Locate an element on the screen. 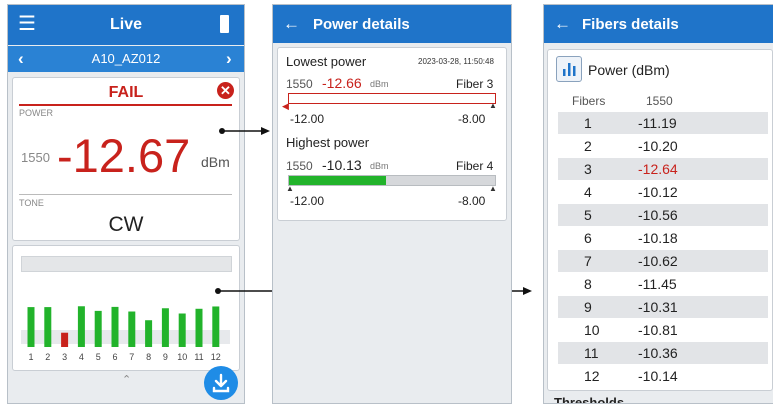 The height and width of the screenshot is (404, 773). table-row: 6 -10.18 is located at coordinates (663, 238).